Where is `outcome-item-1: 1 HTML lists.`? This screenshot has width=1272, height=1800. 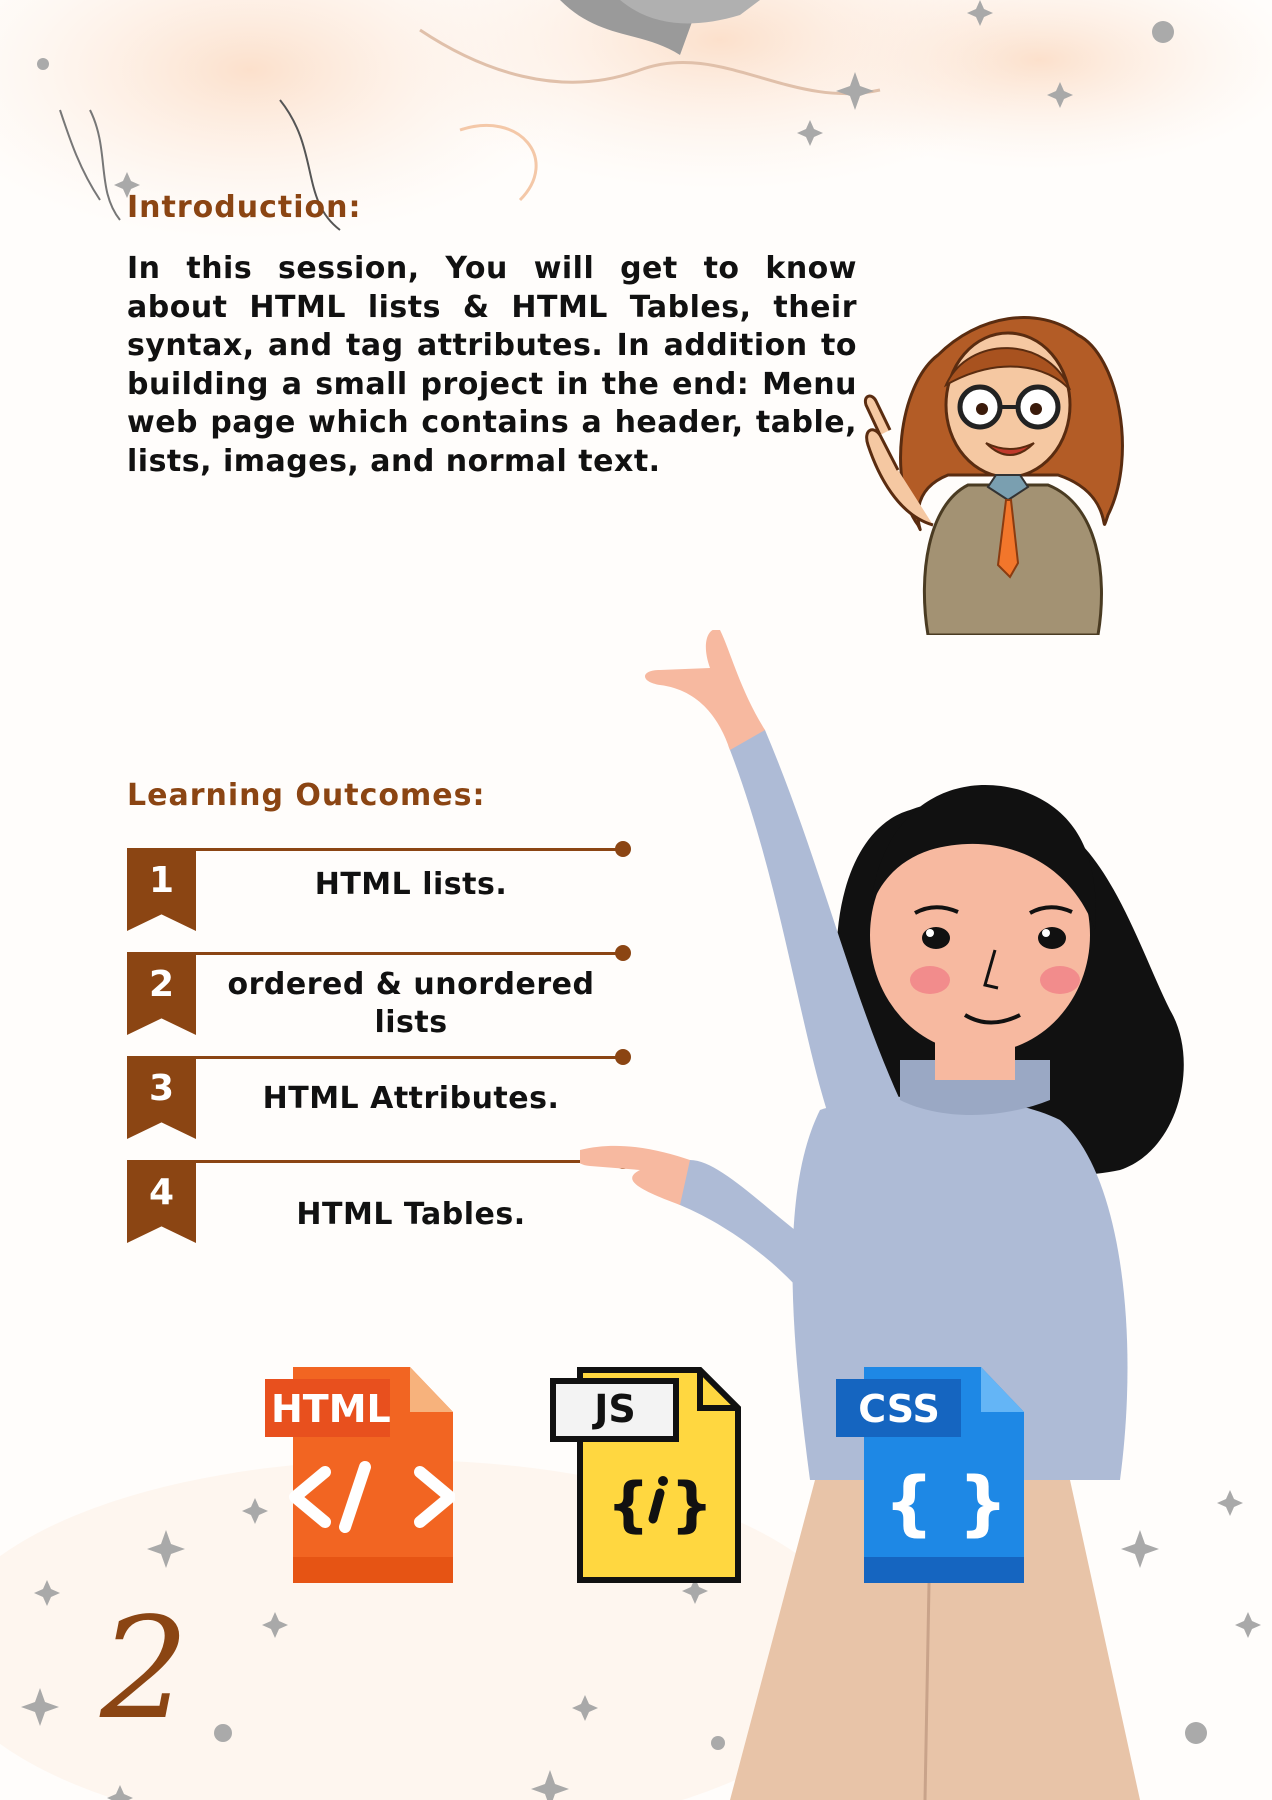 outcome-item-1: 1 HTML lists. is located at coordinates (381, 888).